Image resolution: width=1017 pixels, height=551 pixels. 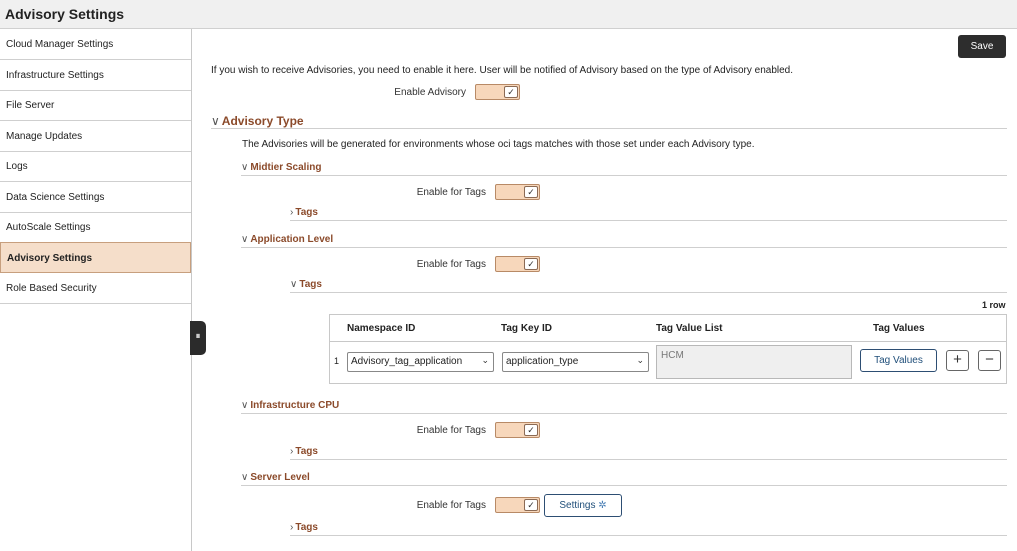 I want to click on tag-values-button: Tag Values, so click(x=898, y=360).